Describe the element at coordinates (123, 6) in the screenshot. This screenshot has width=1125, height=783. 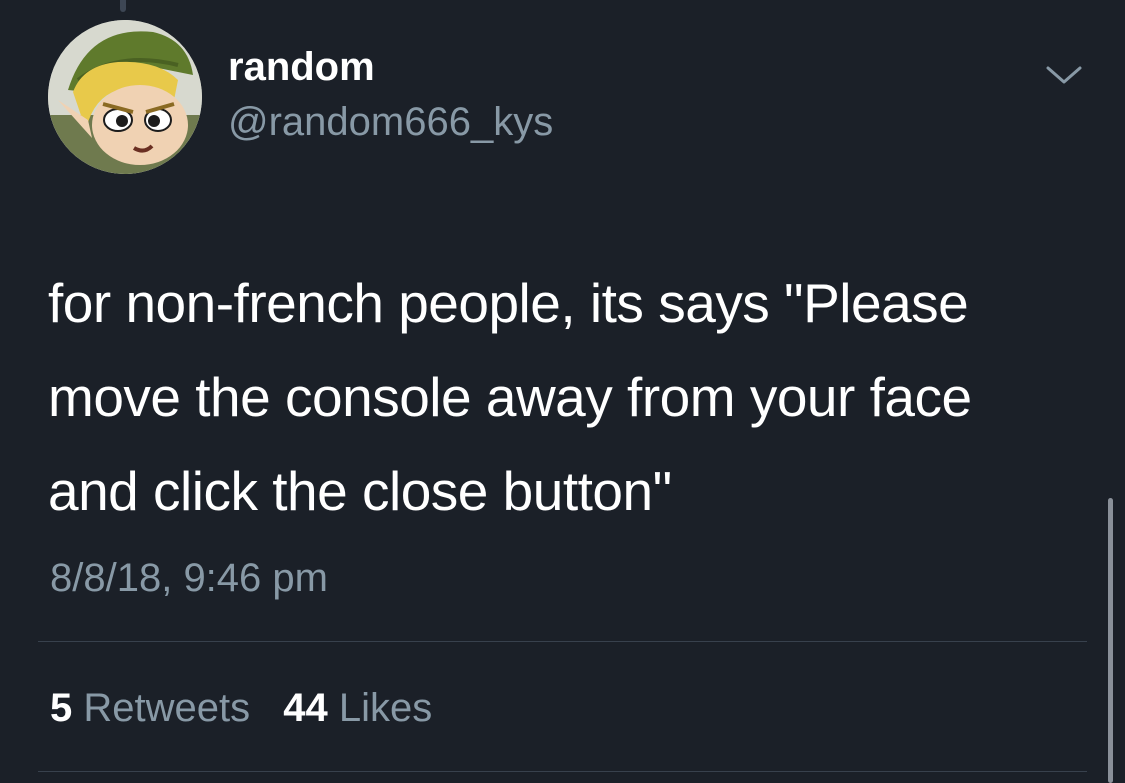
I see `thread-connector` at that location.